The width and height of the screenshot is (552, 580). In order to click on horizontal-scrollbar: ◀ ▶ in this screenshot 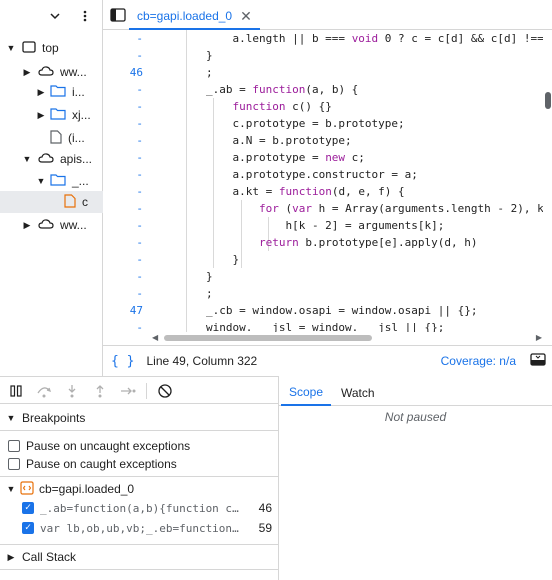, I will do `click(346, 338)`.